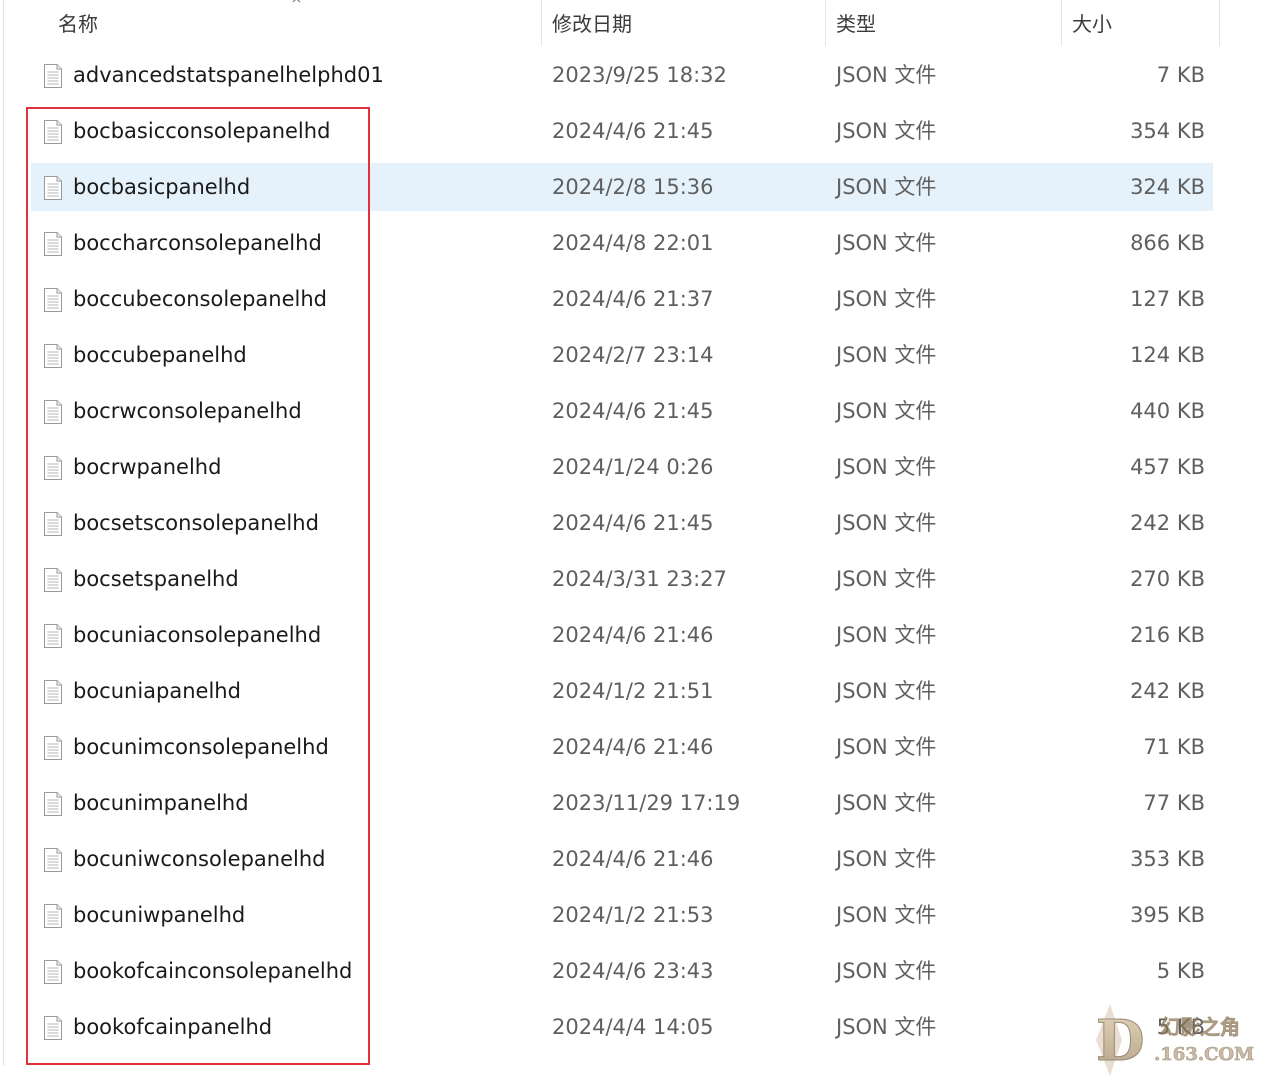  Describe the element at coordinates (639, 75) in the screenshot. I see `file-modified-date: 2023/9/25 18:32` at that location.